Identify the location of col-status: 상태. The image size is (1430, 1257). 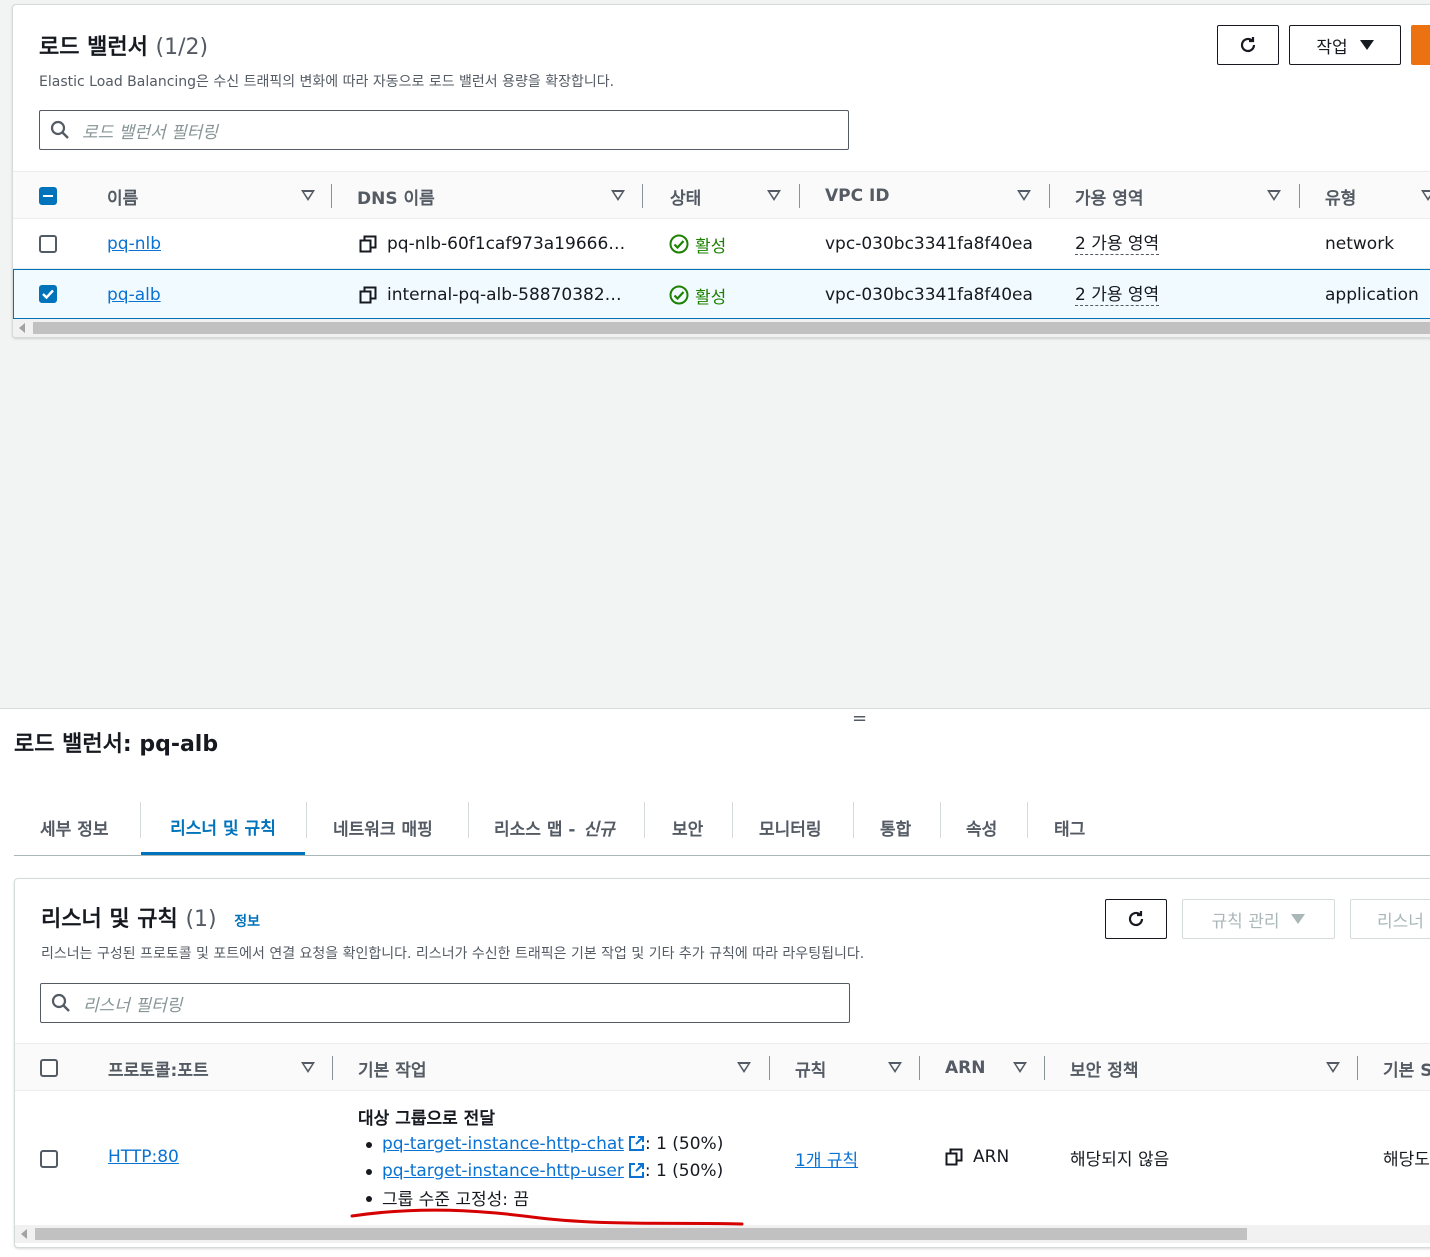
(685, 196).